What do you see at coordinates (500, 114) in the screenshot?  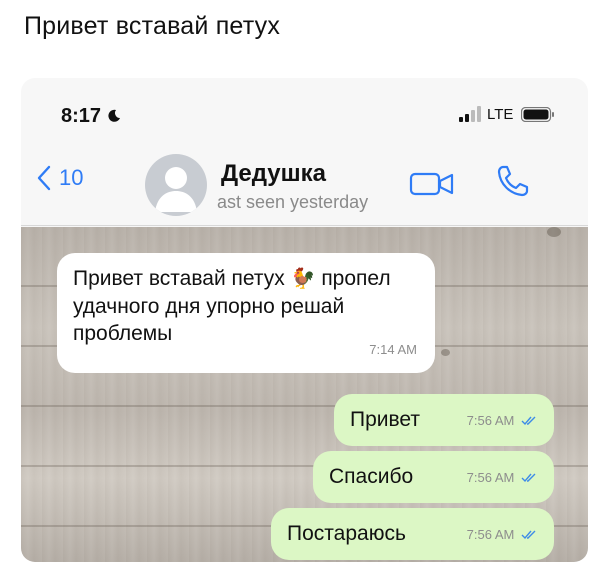 I see `network-label: LTE` at bounding box center [500, 114].